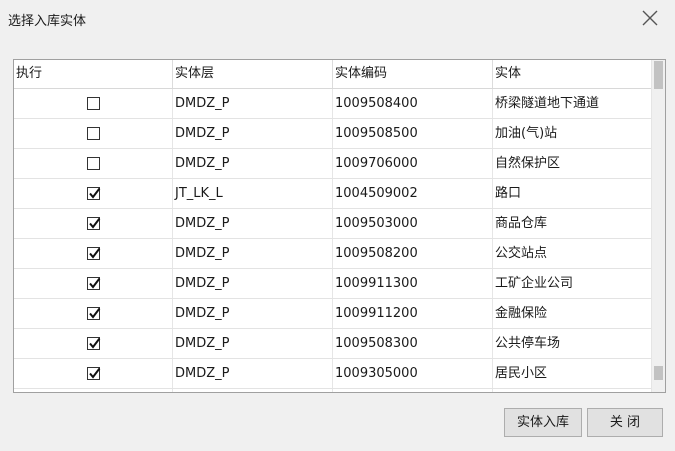 The image size is (675, 451). What do you see at coordinates (528, 163) in the screenshot?
I see `entity-name-cell: 自然保护区` at bounding box center [528, 163].